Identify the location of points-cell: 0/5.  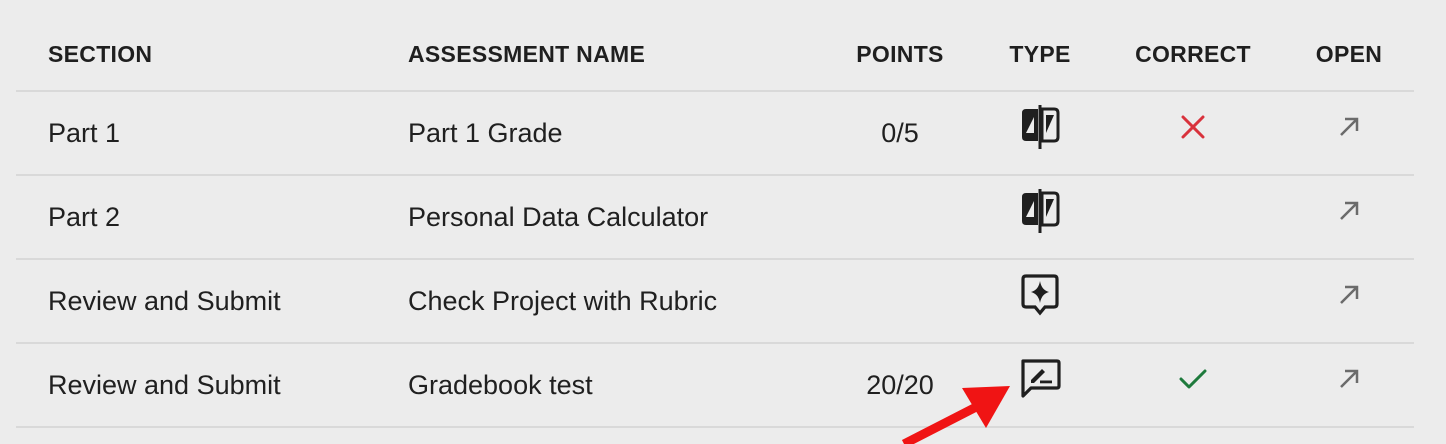
(900, 132).